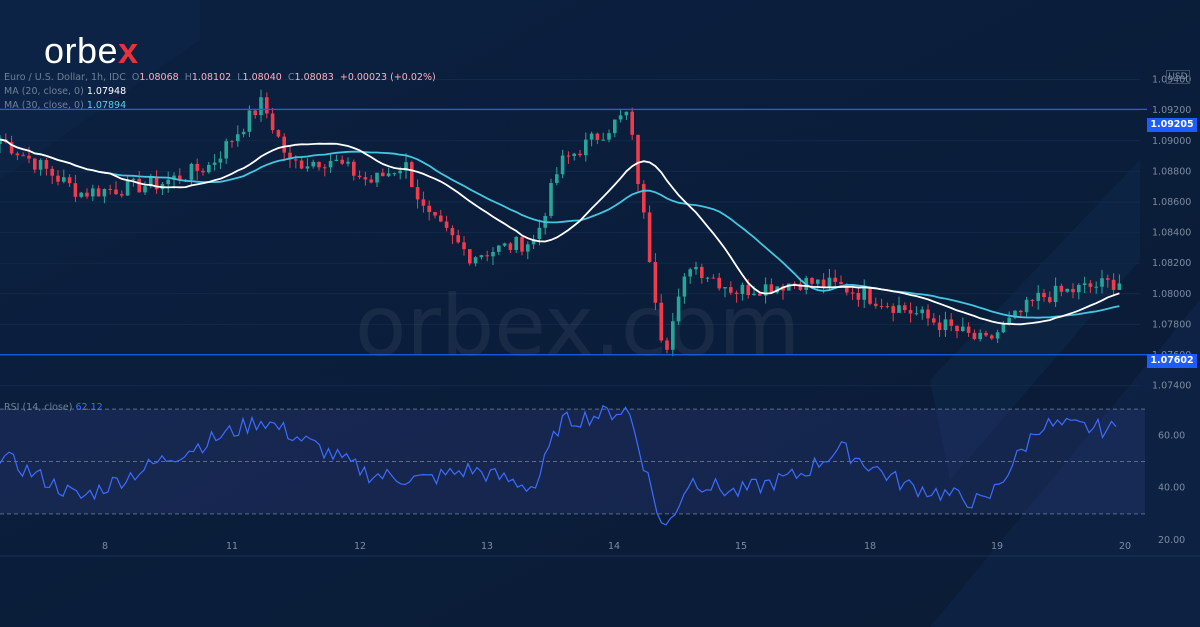 The image size is (1200, 627). What do you see at coordinates (106, 91) in the screenshot?
I see `ma20-value: 1.07948` at bounding box center [106, 91].